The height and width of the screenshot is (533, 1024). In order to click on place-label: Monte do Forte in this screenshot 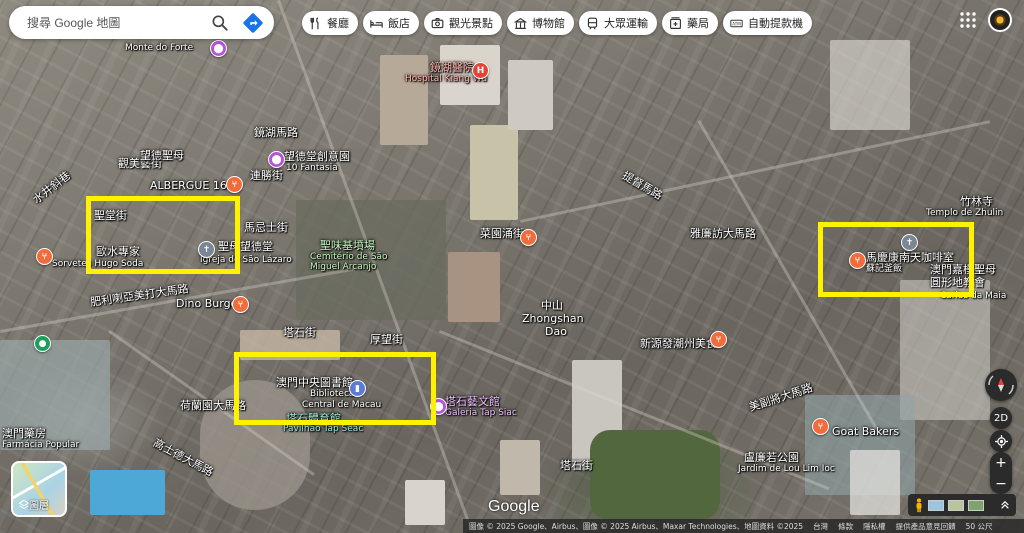, I will do `click(159, 48)`.